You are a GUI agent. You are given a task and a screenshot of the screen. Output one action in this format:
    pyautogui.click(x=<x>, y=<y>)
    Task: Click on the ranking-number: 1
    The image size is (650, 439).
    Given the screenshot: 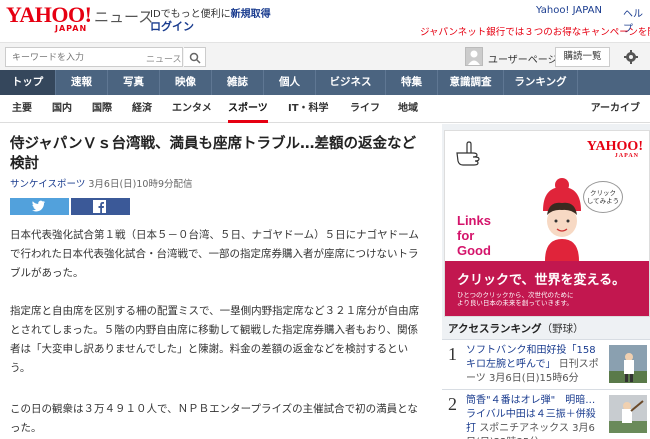 What is the action you would take?
    pyautogui.click(x=452, y=354)
    